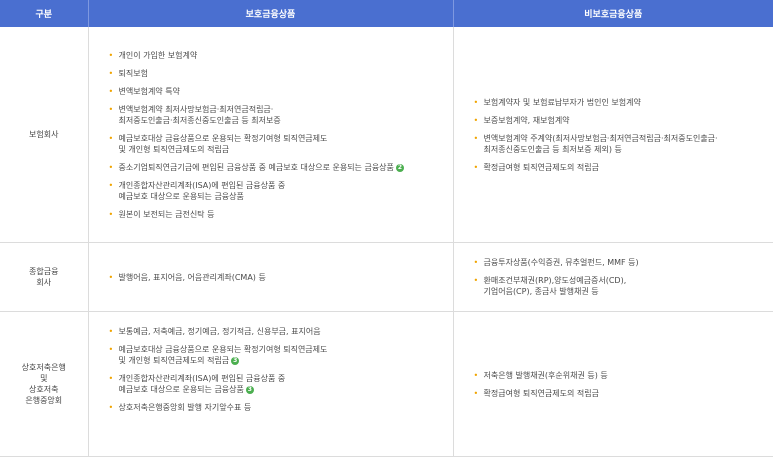 This screenshot has height=457, width=773. I want to click on category-label: 회사, so click(44, 282).